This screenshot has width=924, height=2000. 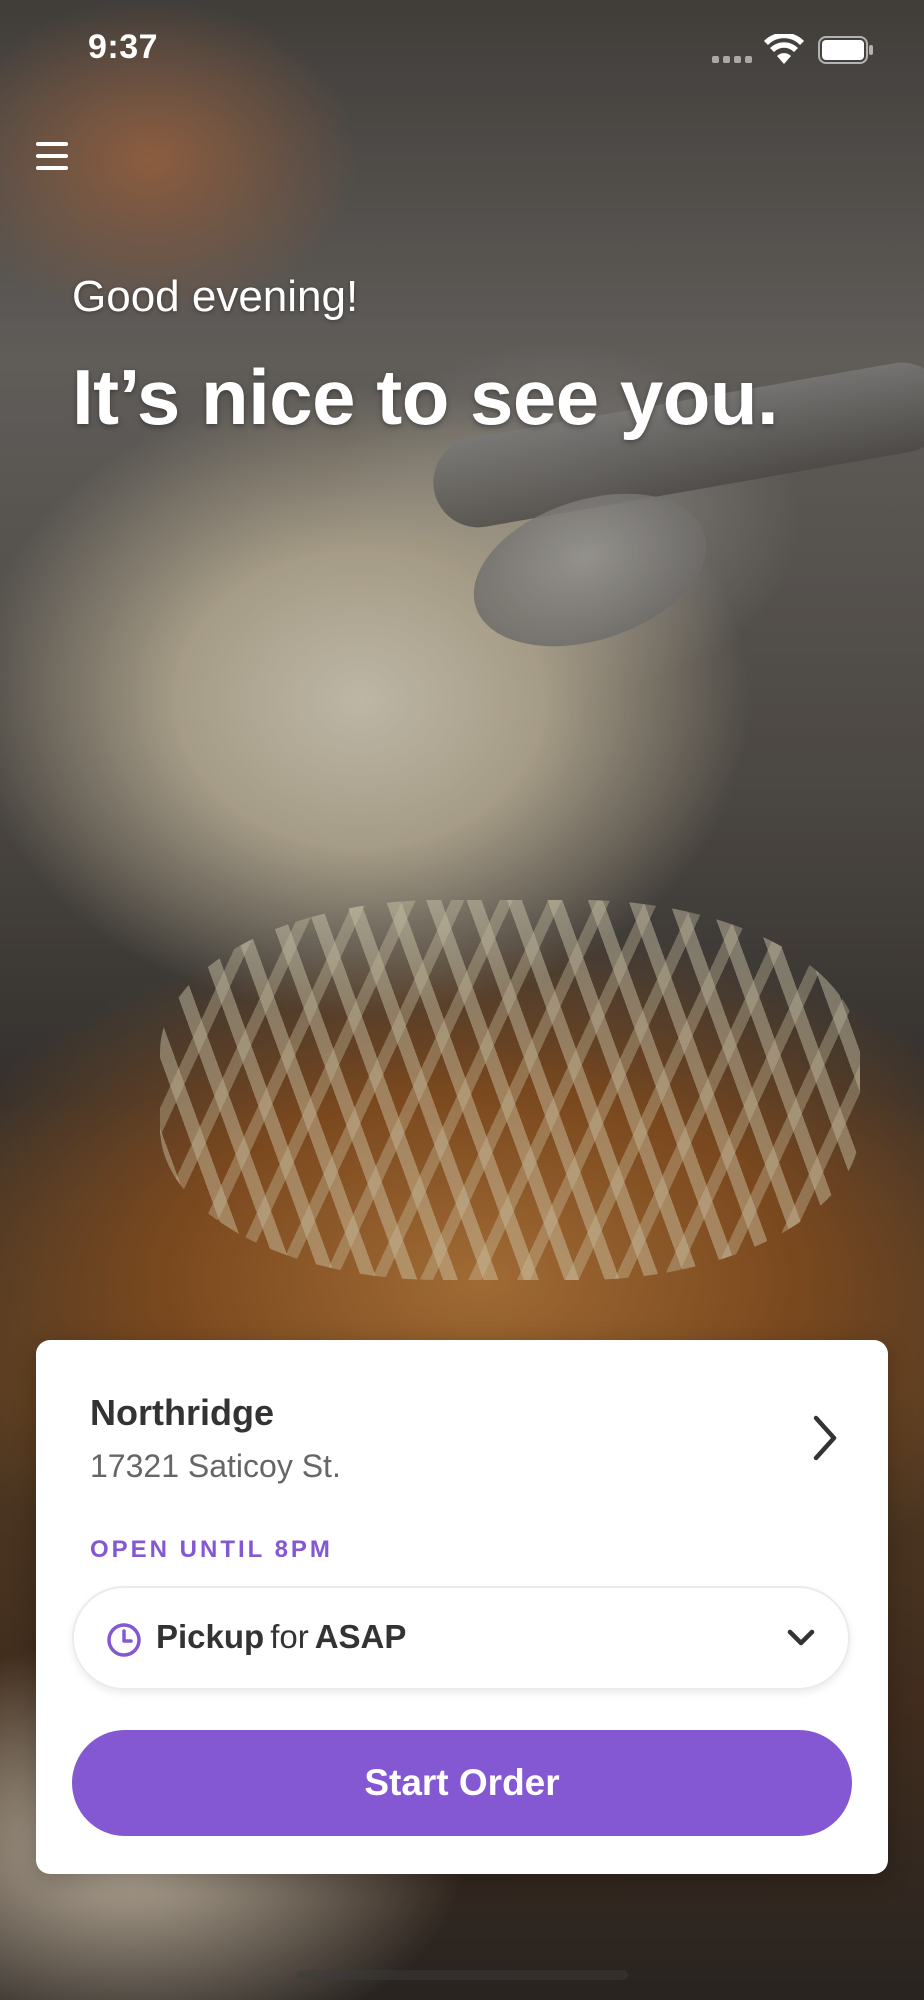 I want to click on wifi-icon, so click(x=784, y=49).